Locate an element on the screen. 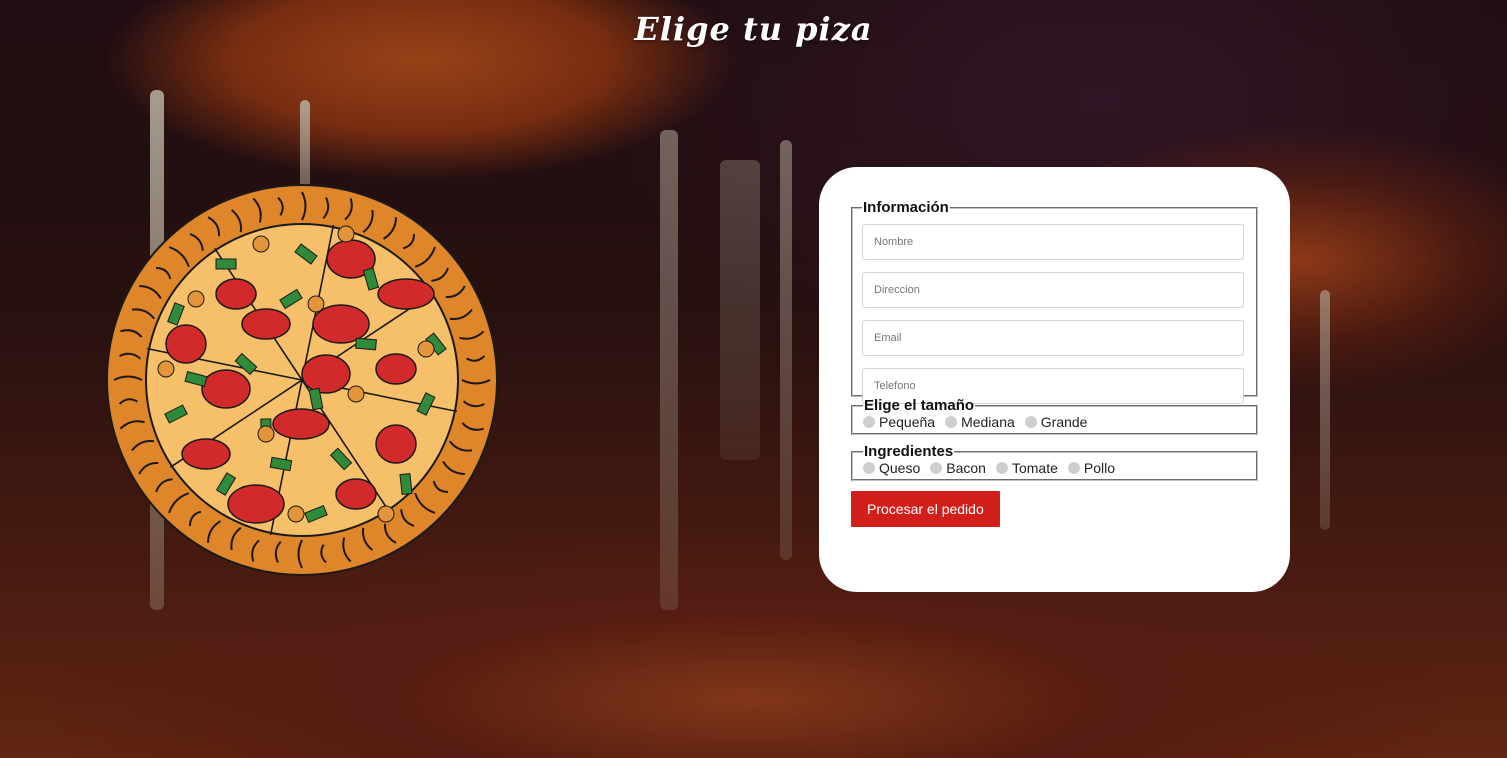 Image resolution: width=1507 pixels, height=758 pixels. size-options: Pequeña Mediana Grande is located at coordinates (1054, 422).